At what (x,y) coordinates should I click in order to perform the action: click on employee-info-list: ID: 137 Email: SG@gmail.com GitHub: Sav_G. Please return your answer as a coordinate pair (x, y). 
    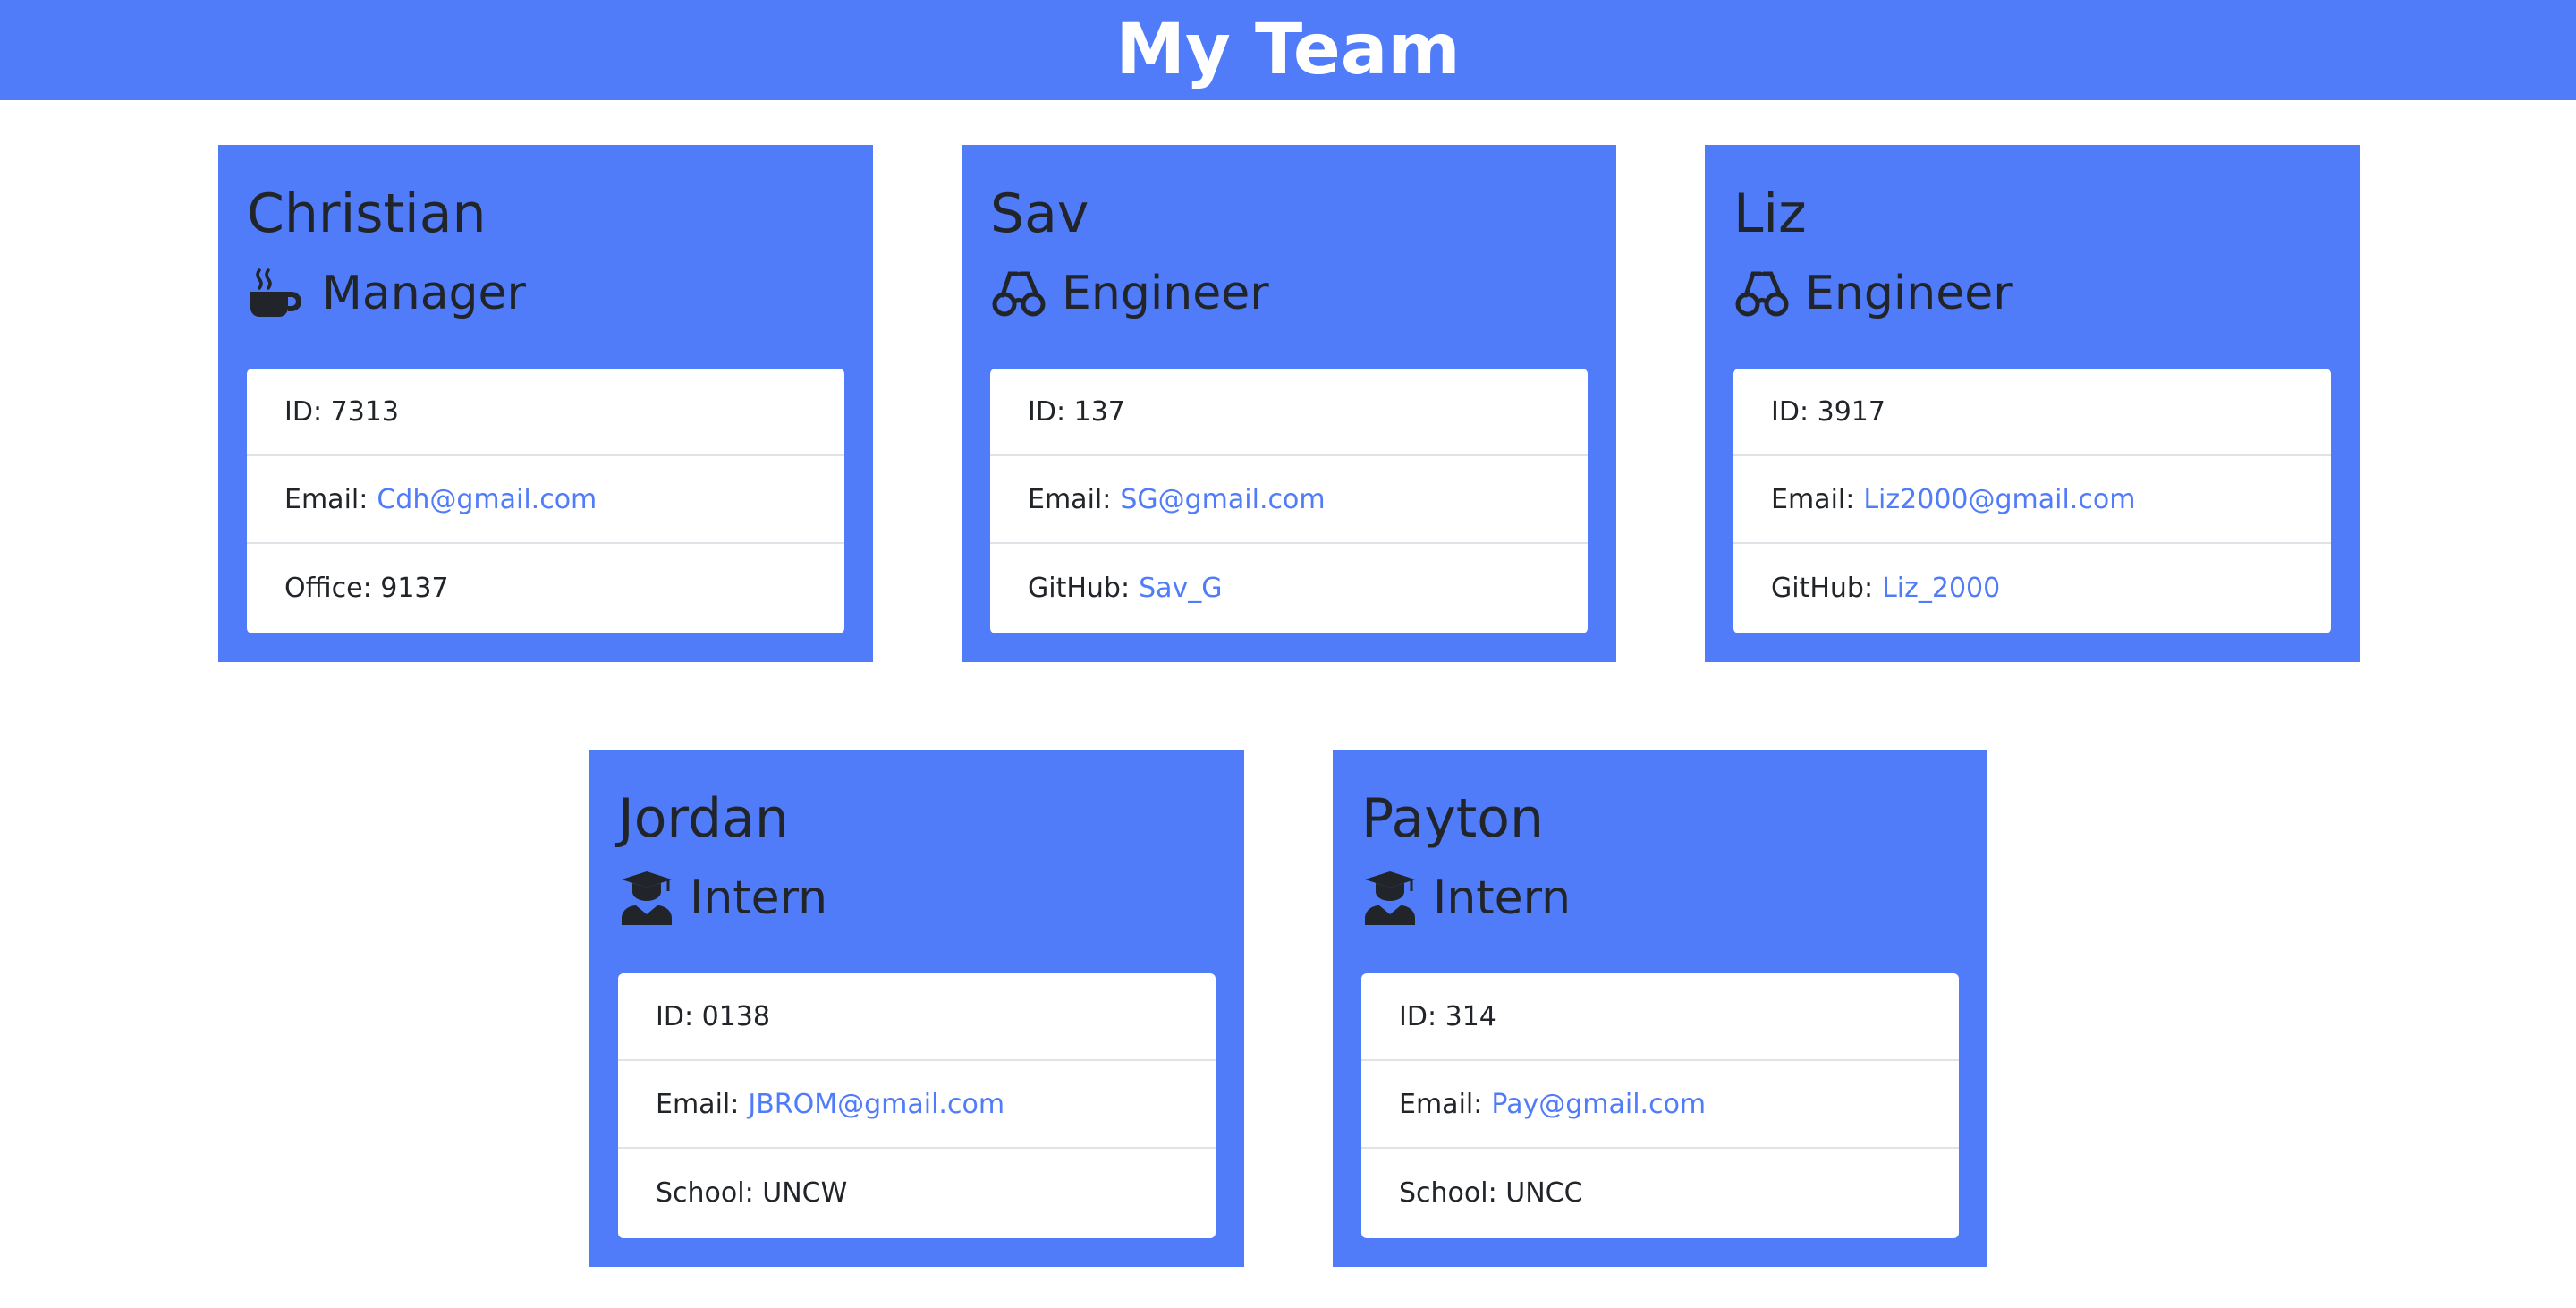
    Looking at the image, I should click on (1289, 501).